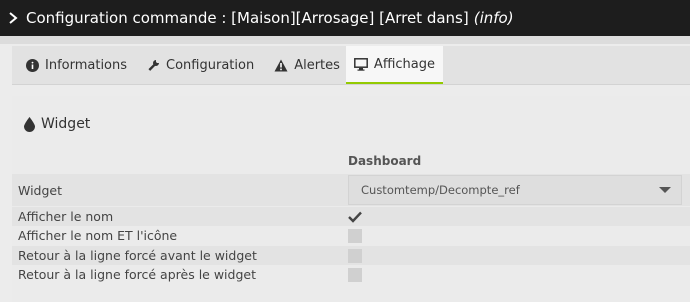 The image size is (690, 302). I want to click on break-after-checkbox, so click(355, 274).